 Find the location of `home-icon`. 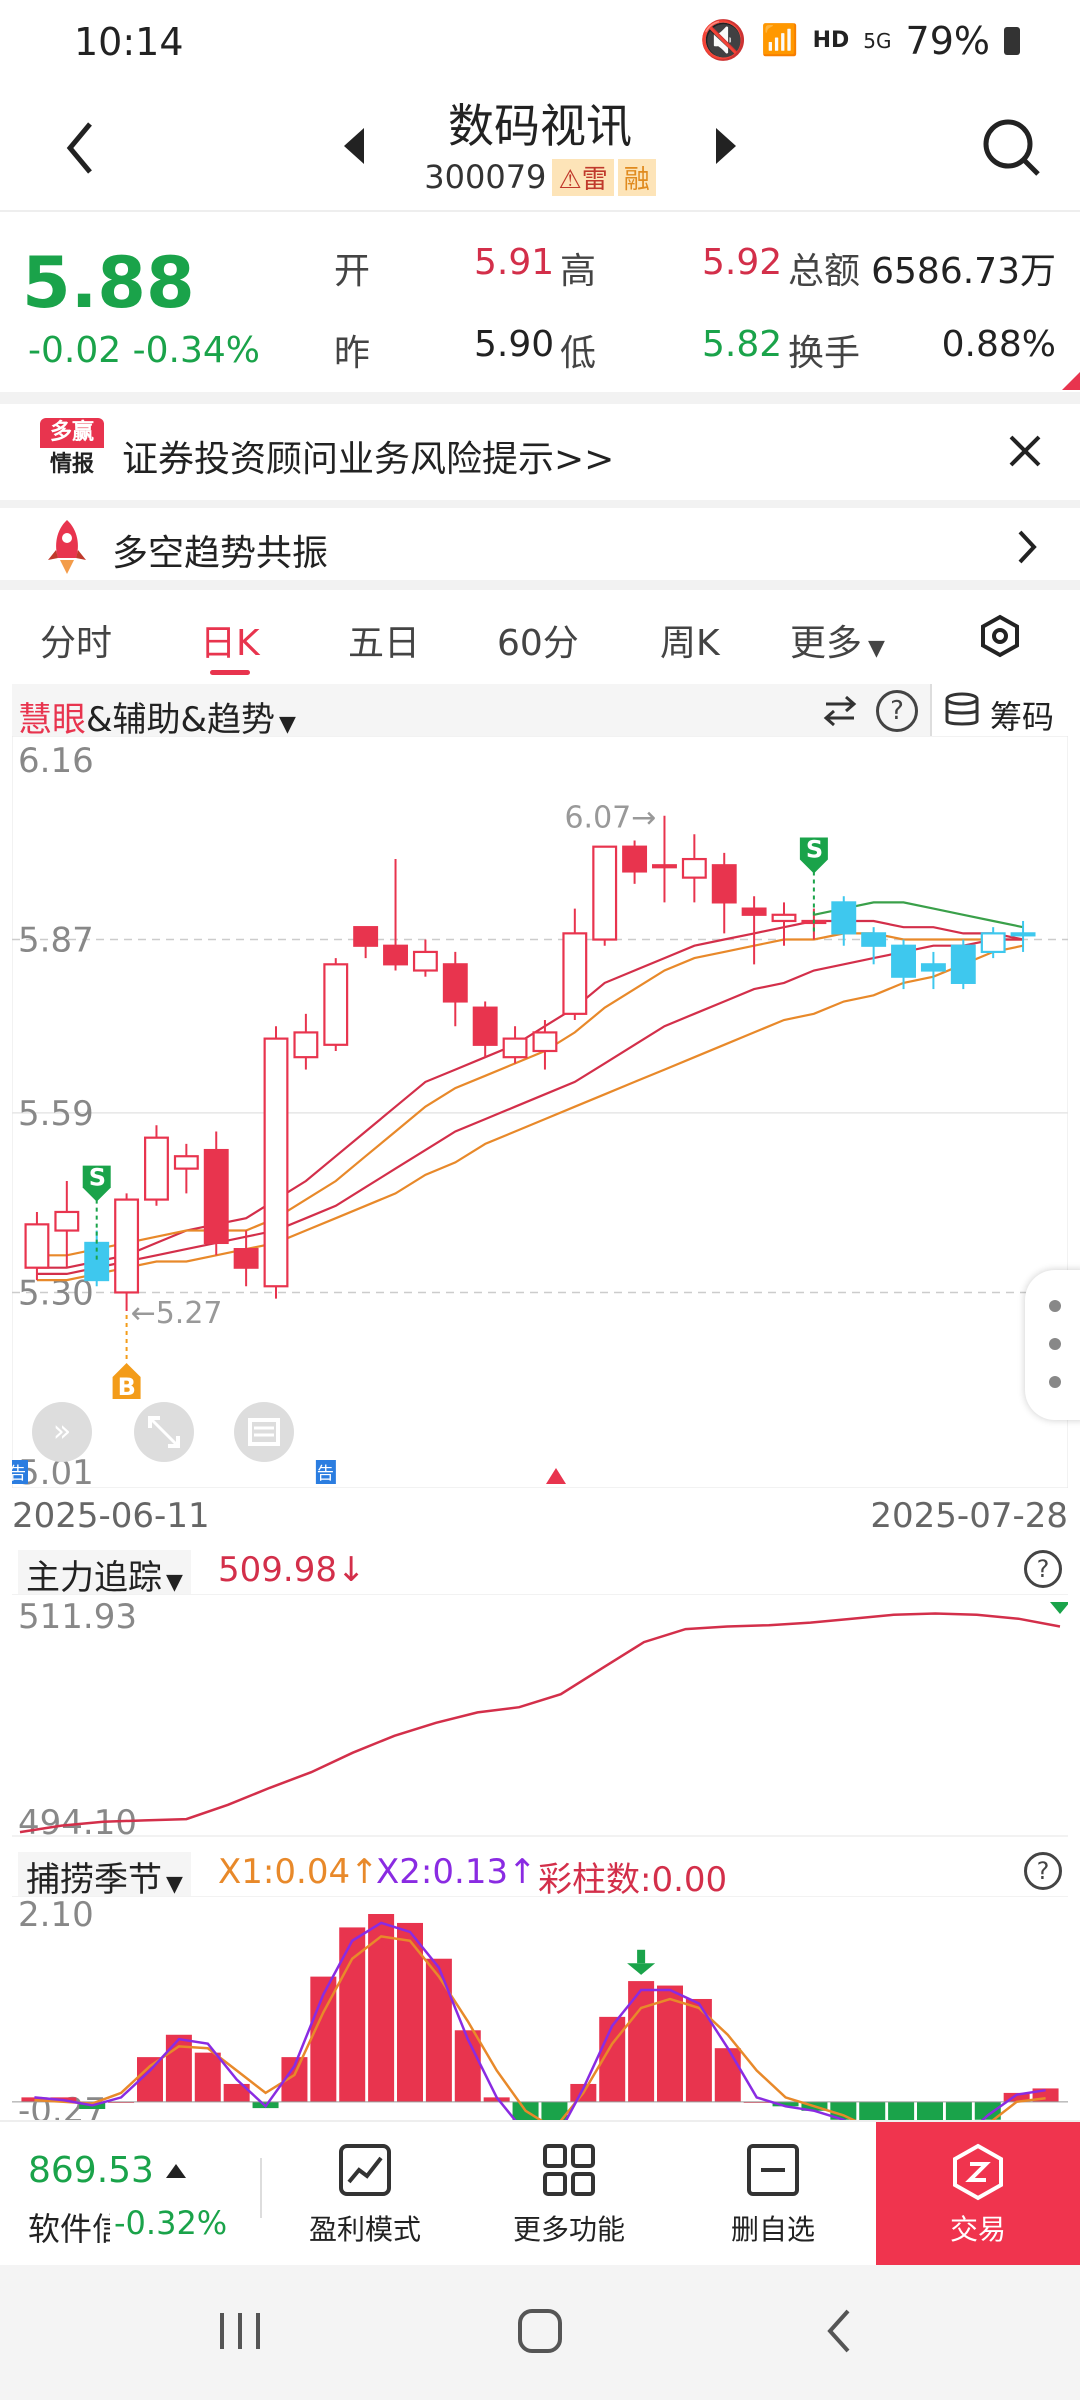

home-icon is located at coordinates (540, 2333).